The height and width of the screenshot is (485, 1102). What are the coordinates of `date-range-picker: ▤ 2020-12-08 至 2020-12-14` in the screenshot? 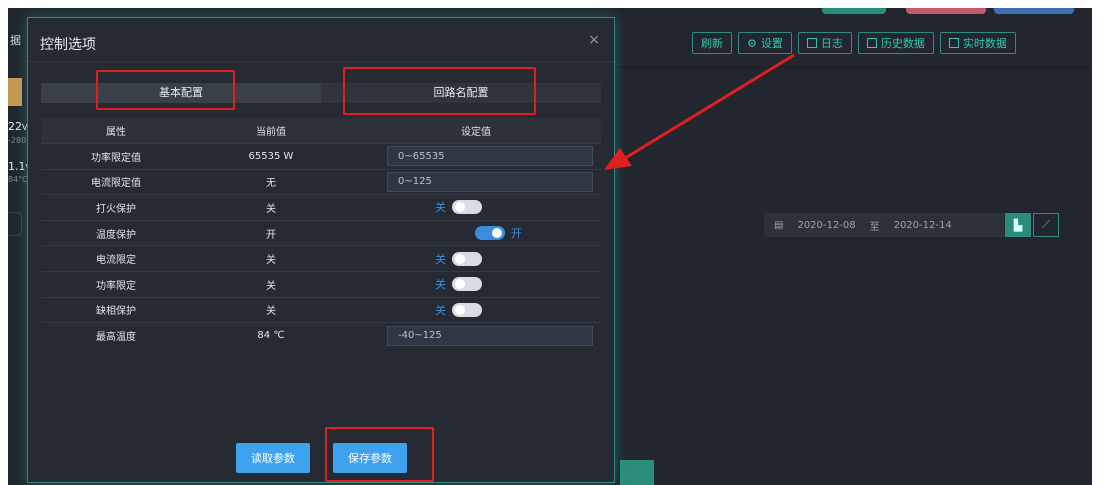 It's located at (884, 225).